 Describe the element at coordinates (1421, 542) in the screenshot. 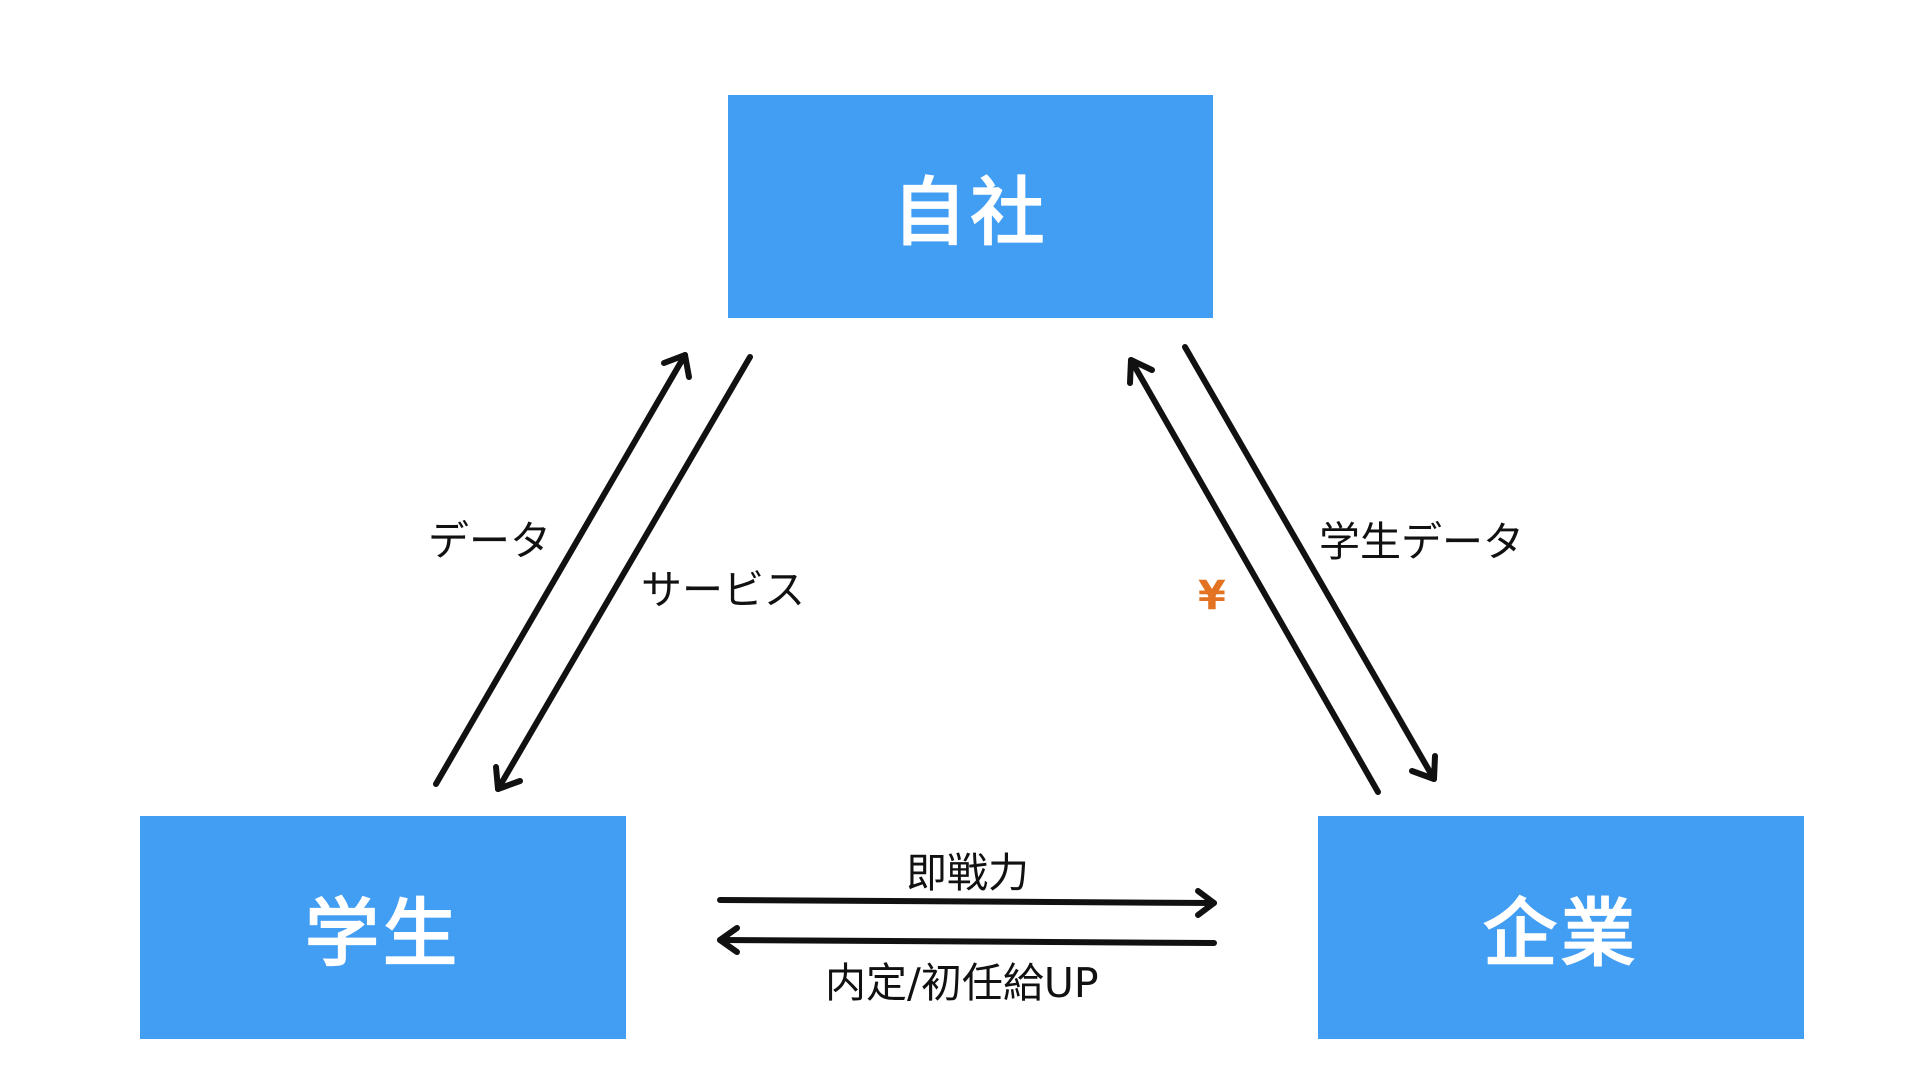

I see `edge-label-student-data: 学生データ` at that location.